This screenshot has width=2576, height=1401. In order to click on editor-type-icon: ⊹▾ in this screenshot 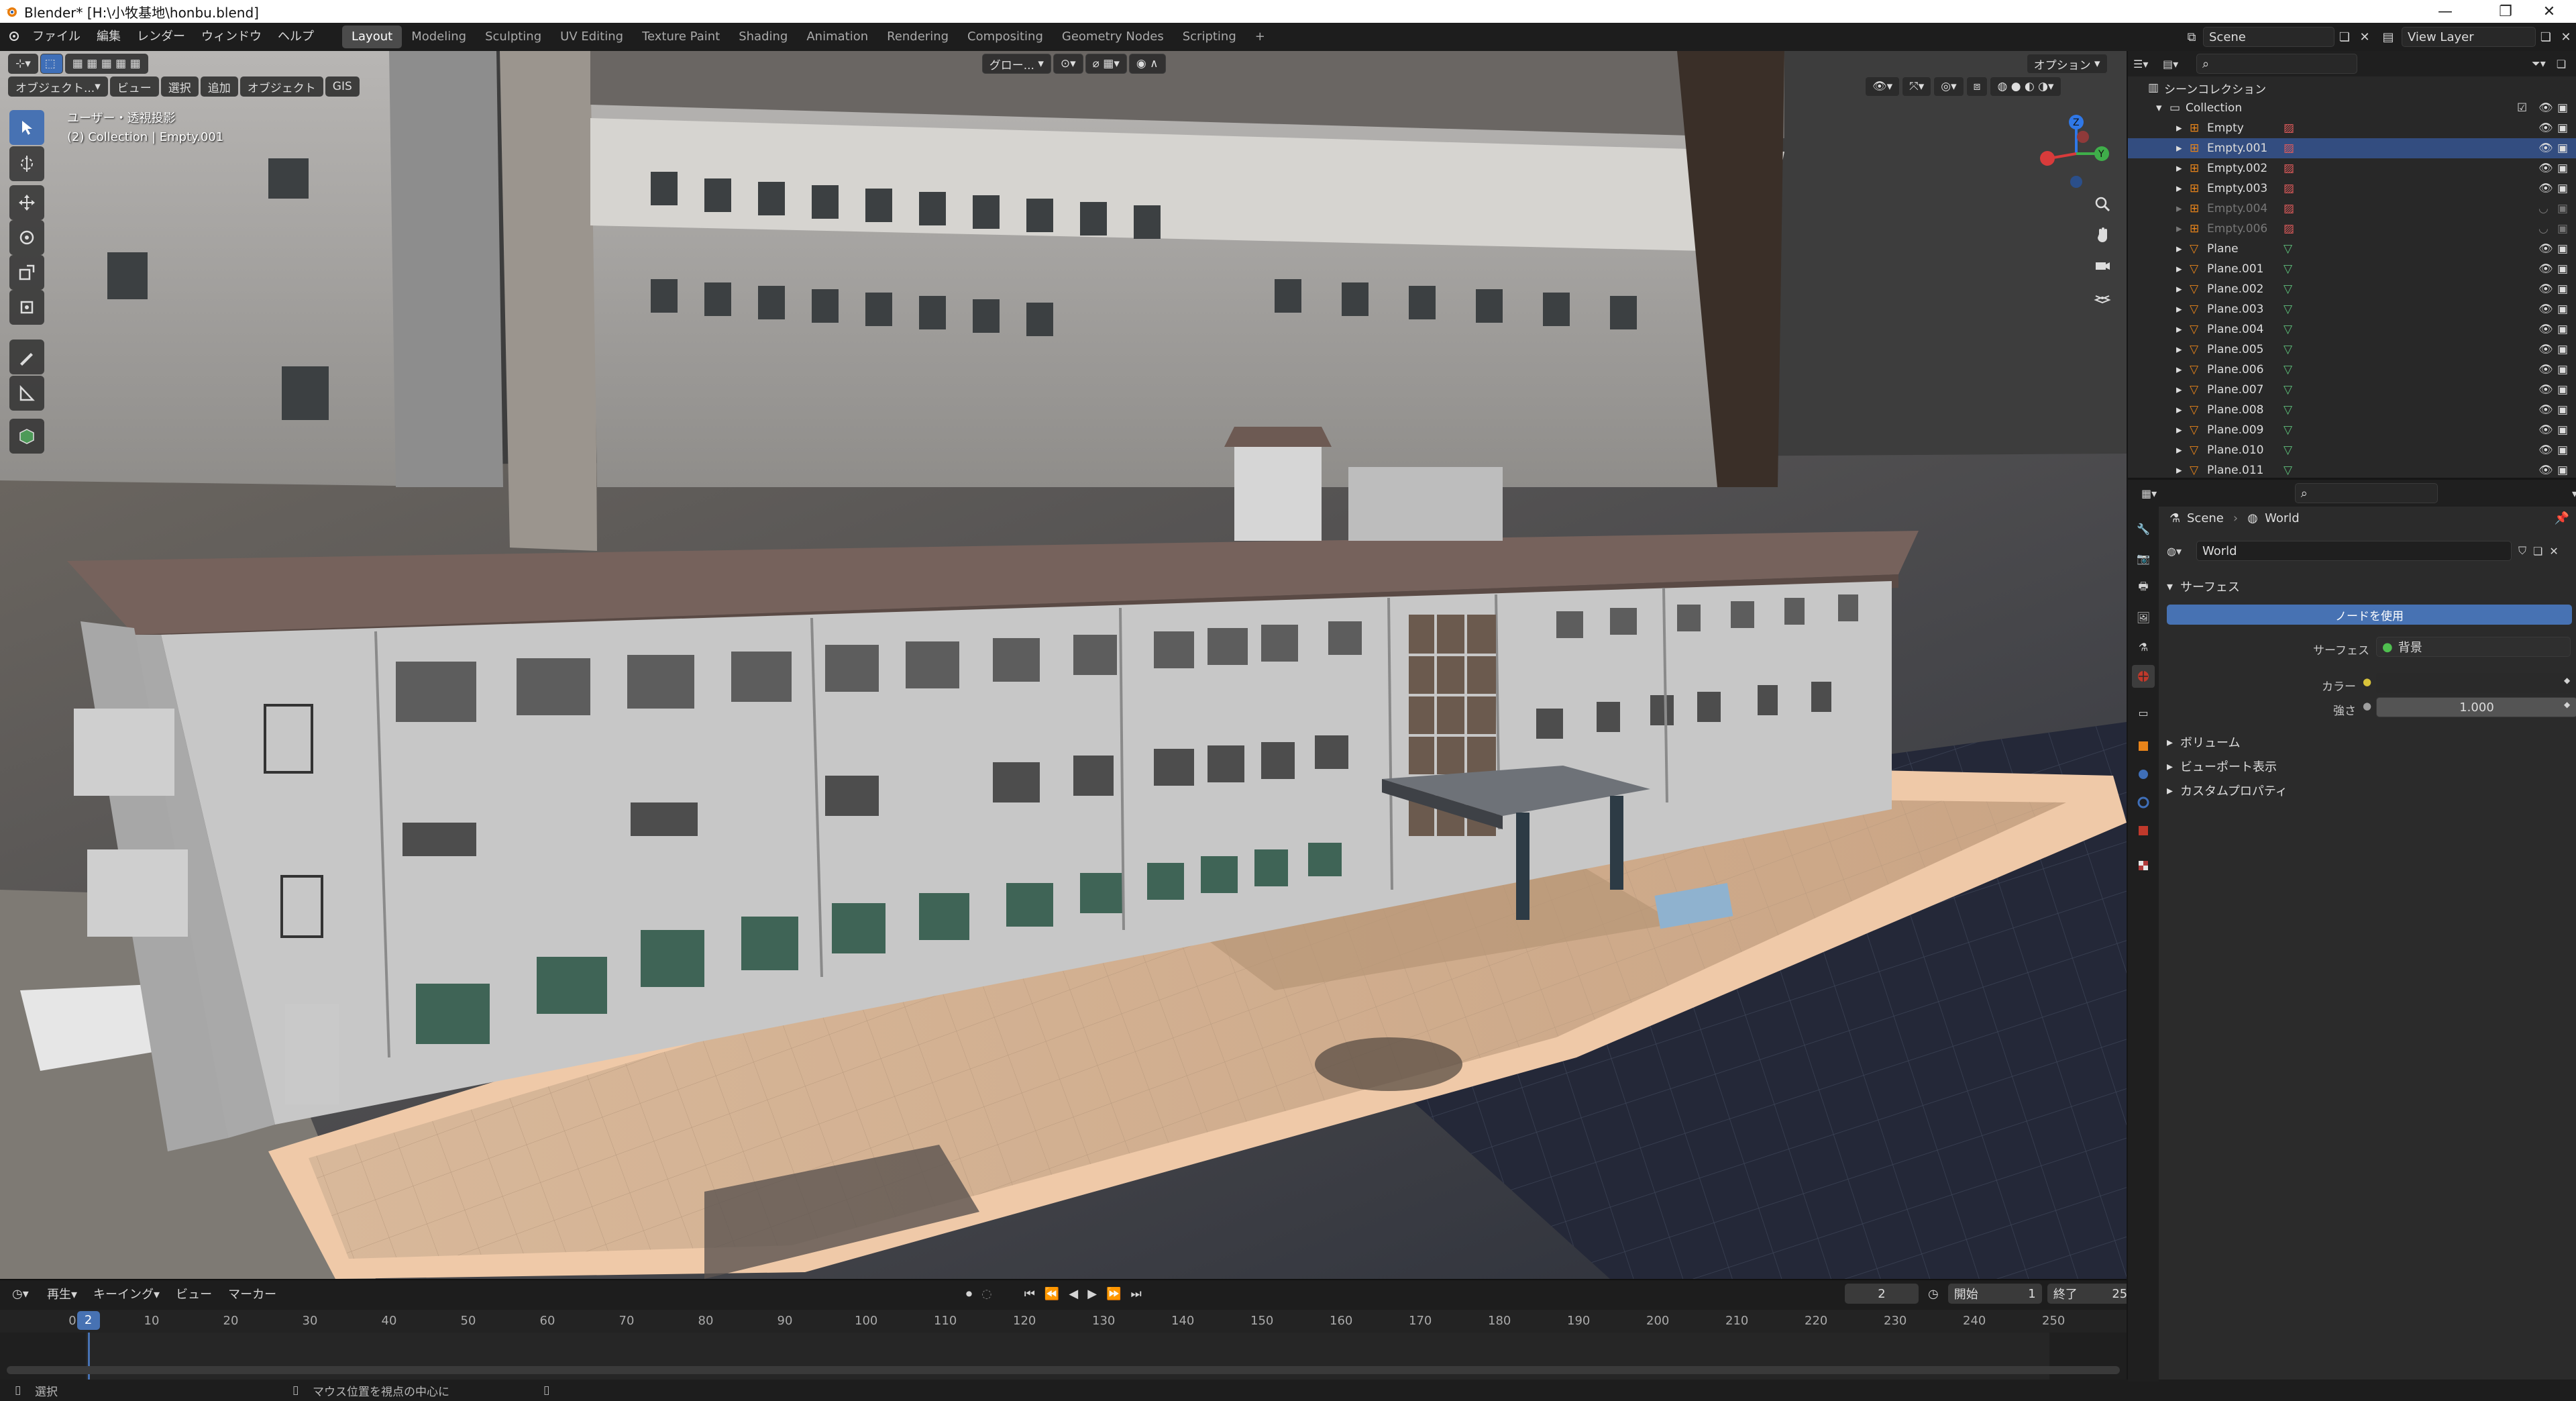, I will do `click(23, 64)`.